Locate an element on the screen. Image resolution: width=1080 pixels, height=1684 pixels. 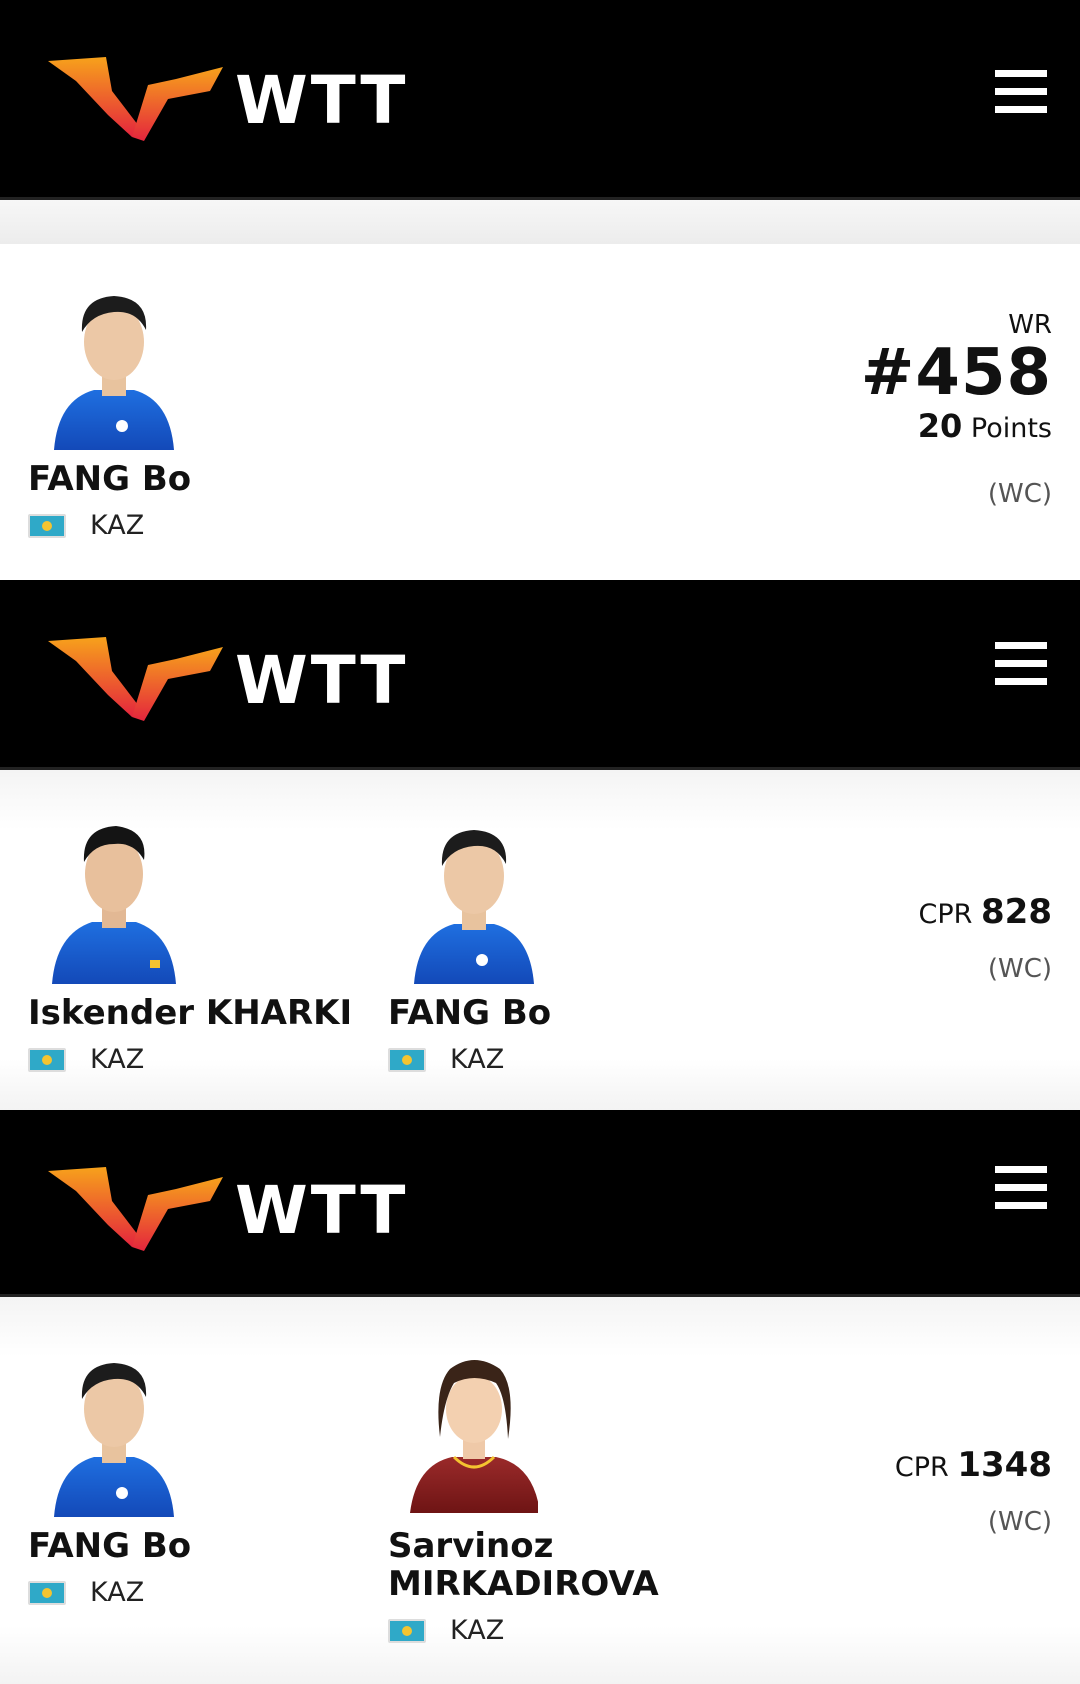
cpr-value: 828 is located at coordinates (1016, 912).